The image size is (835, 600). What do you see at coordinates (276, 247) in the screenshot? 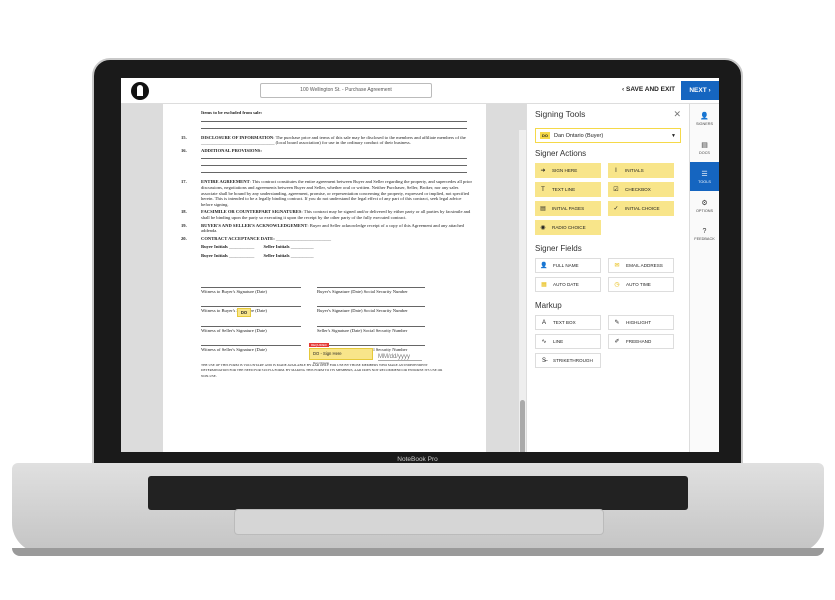
I see `seller-initials-label: Seller Initials` at bounding box center [276, 247].